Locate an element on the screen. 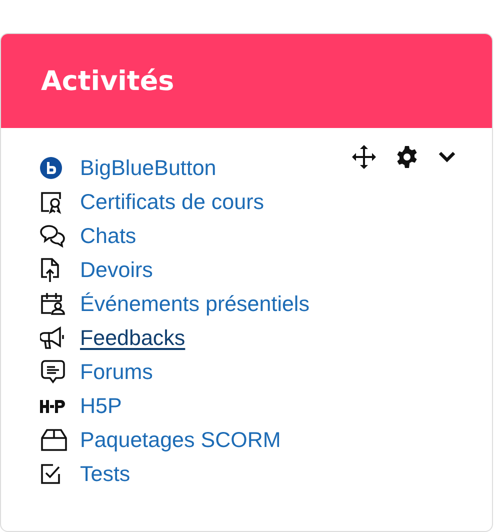  chat-bubbles-icon is located at coordinates (53, 236).